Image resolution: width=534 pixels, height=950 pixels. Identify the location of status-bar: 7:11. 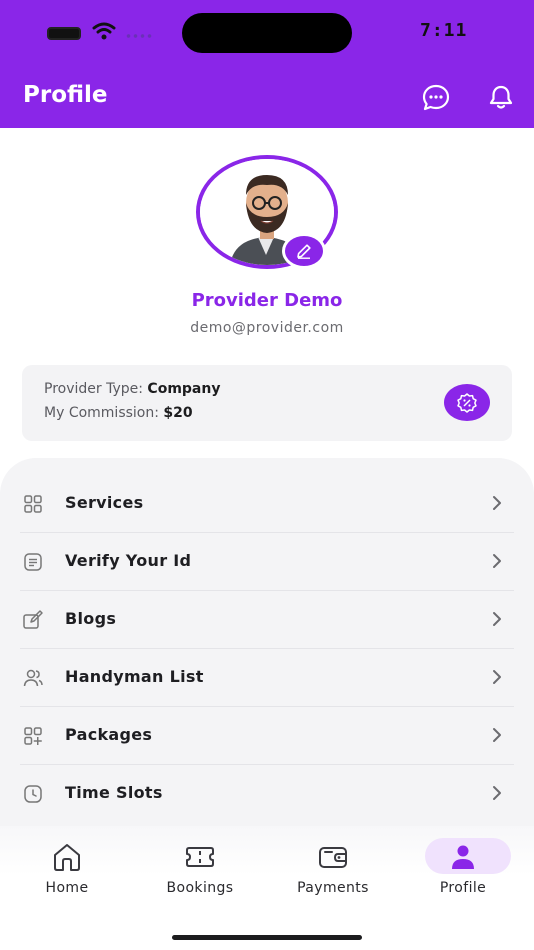
(267, 33).